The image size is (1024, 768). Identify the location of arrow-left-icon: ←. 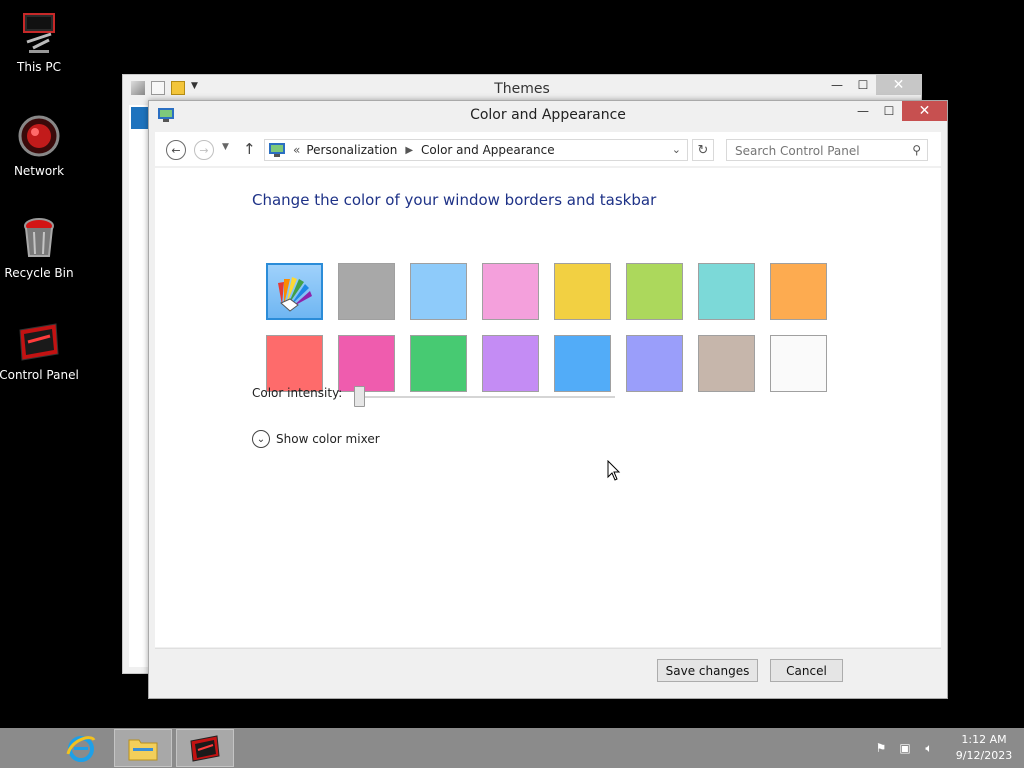
(176, 150).